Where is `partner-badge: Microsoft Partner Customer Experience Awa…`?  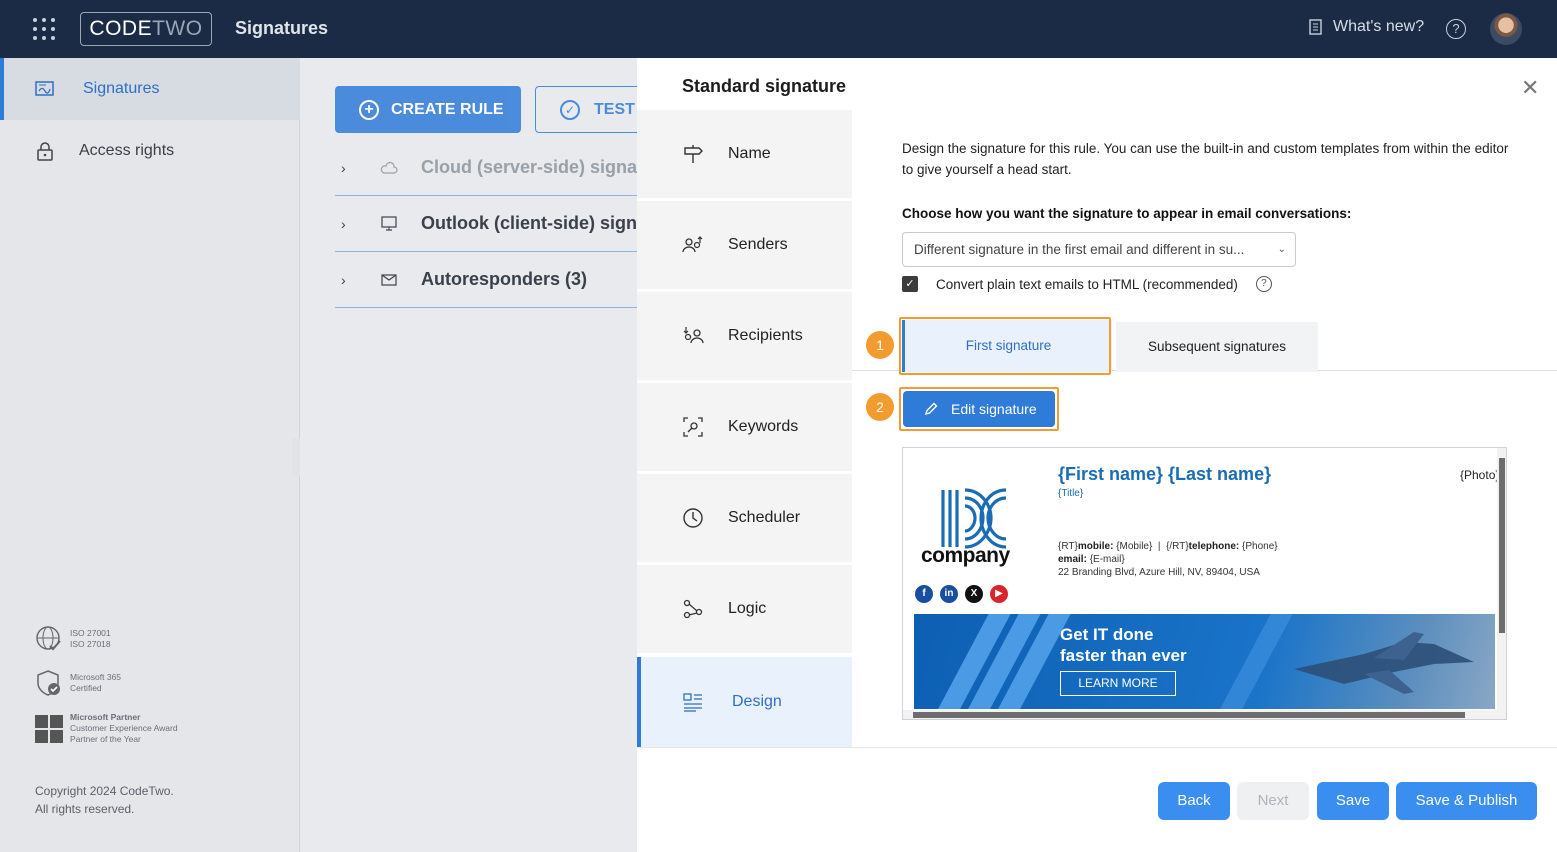 partner-badge: Microsoft Partner Customer Experience Awa… is located at coordinates (106, 728).